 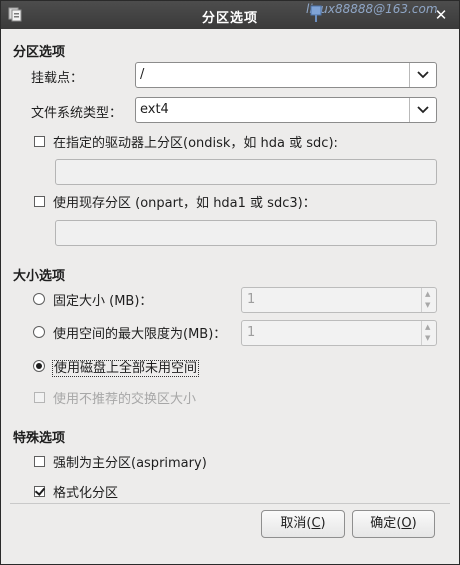 I want to click on cancel-label: 取消, so click(x=293, y=523).